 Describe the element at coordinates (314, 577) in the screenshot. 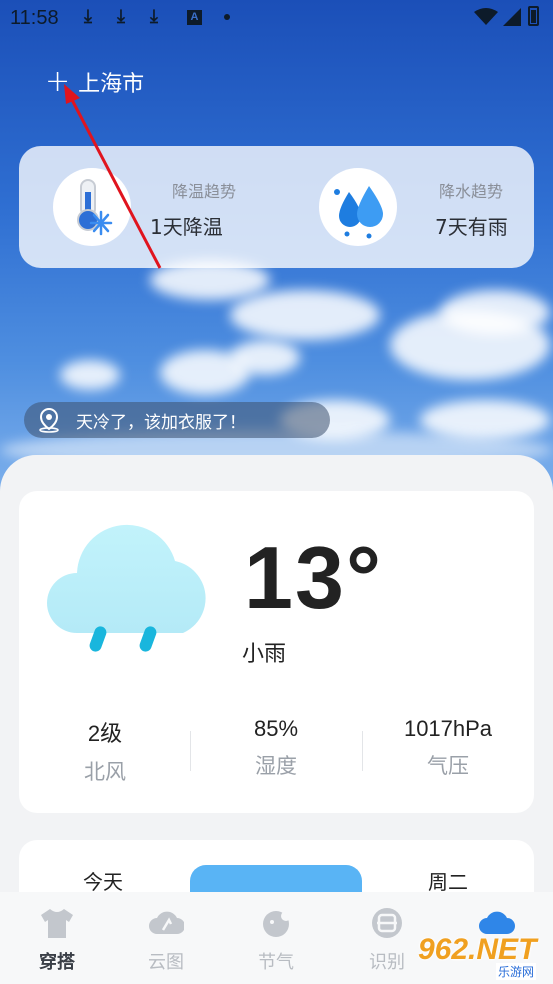

I see `current-temperature: 13°` at that location.